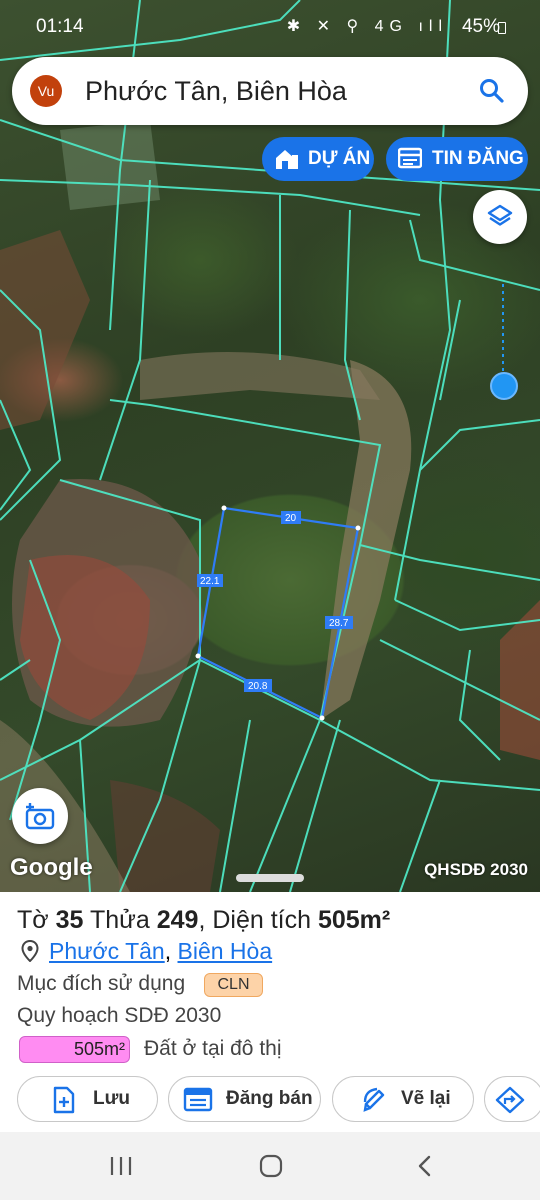  I want to click on my-location-dot, so click(504, 386).